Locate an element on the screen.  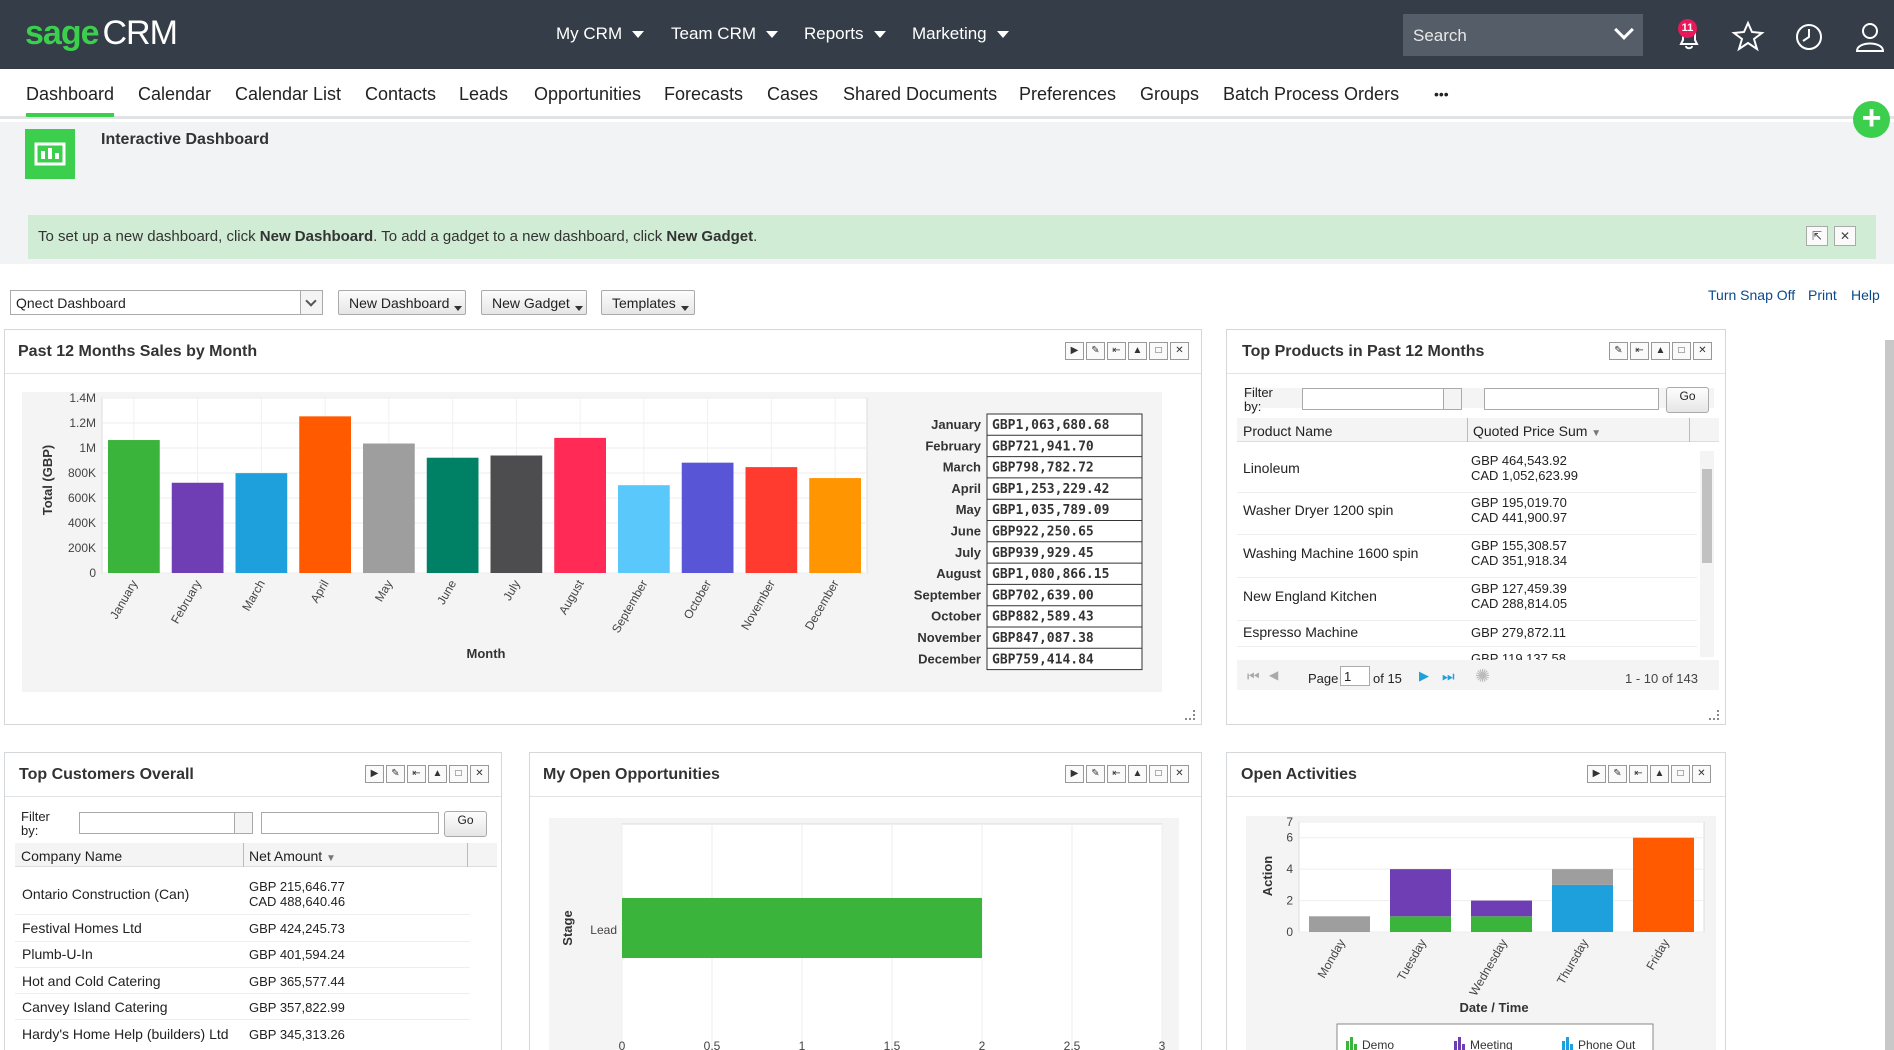
column-header-company-name: Company Name is located at coordinates (71, 856).